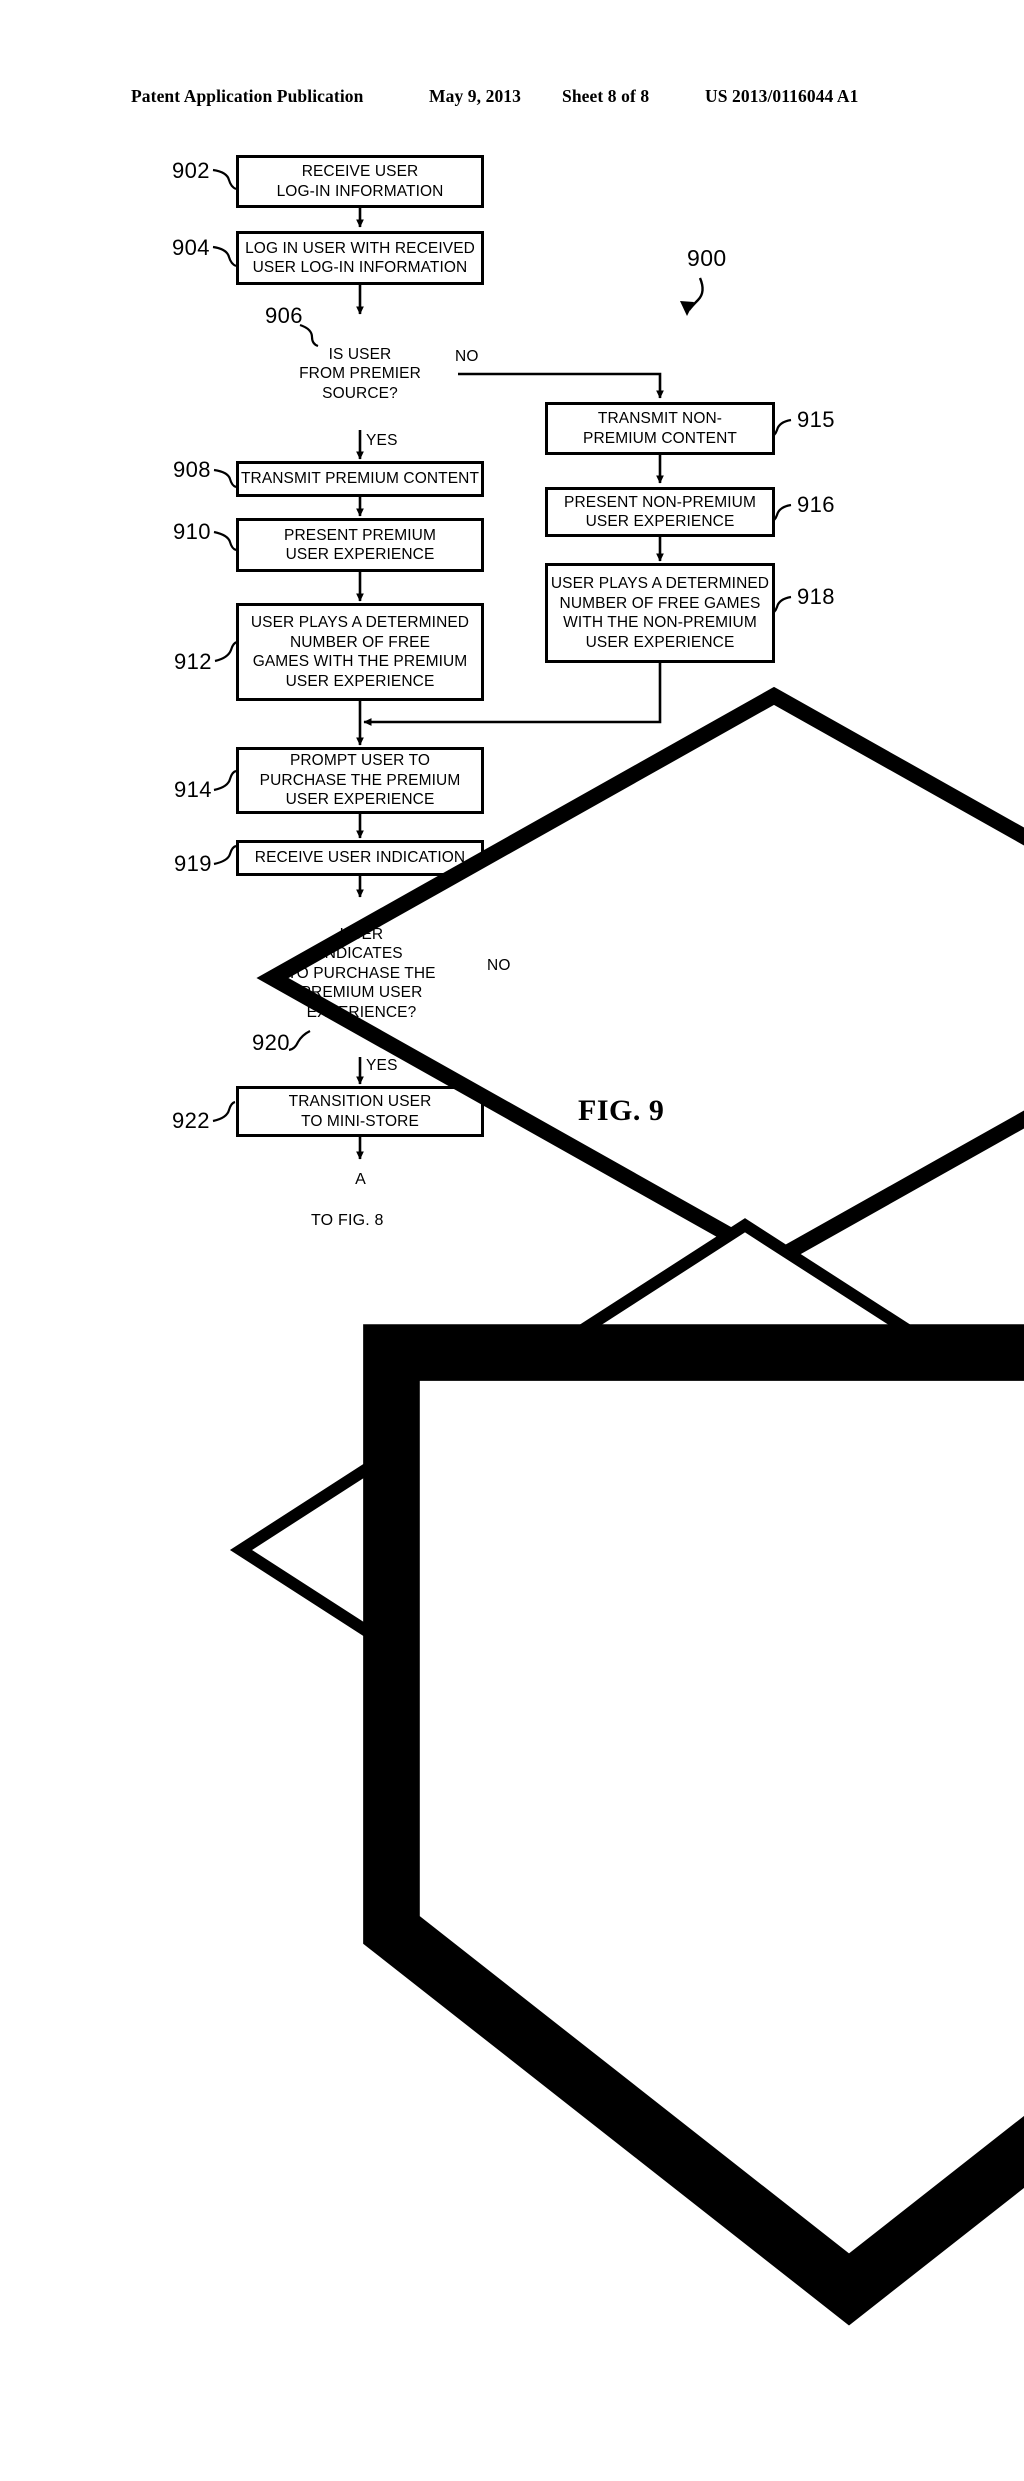 Image resolution: width=1024 pixels, height=2481 pixels. Describe the element at coordinates (347, 1220) in the screenshot. I see `connector-target-label: TO FIG. 8` at that location.